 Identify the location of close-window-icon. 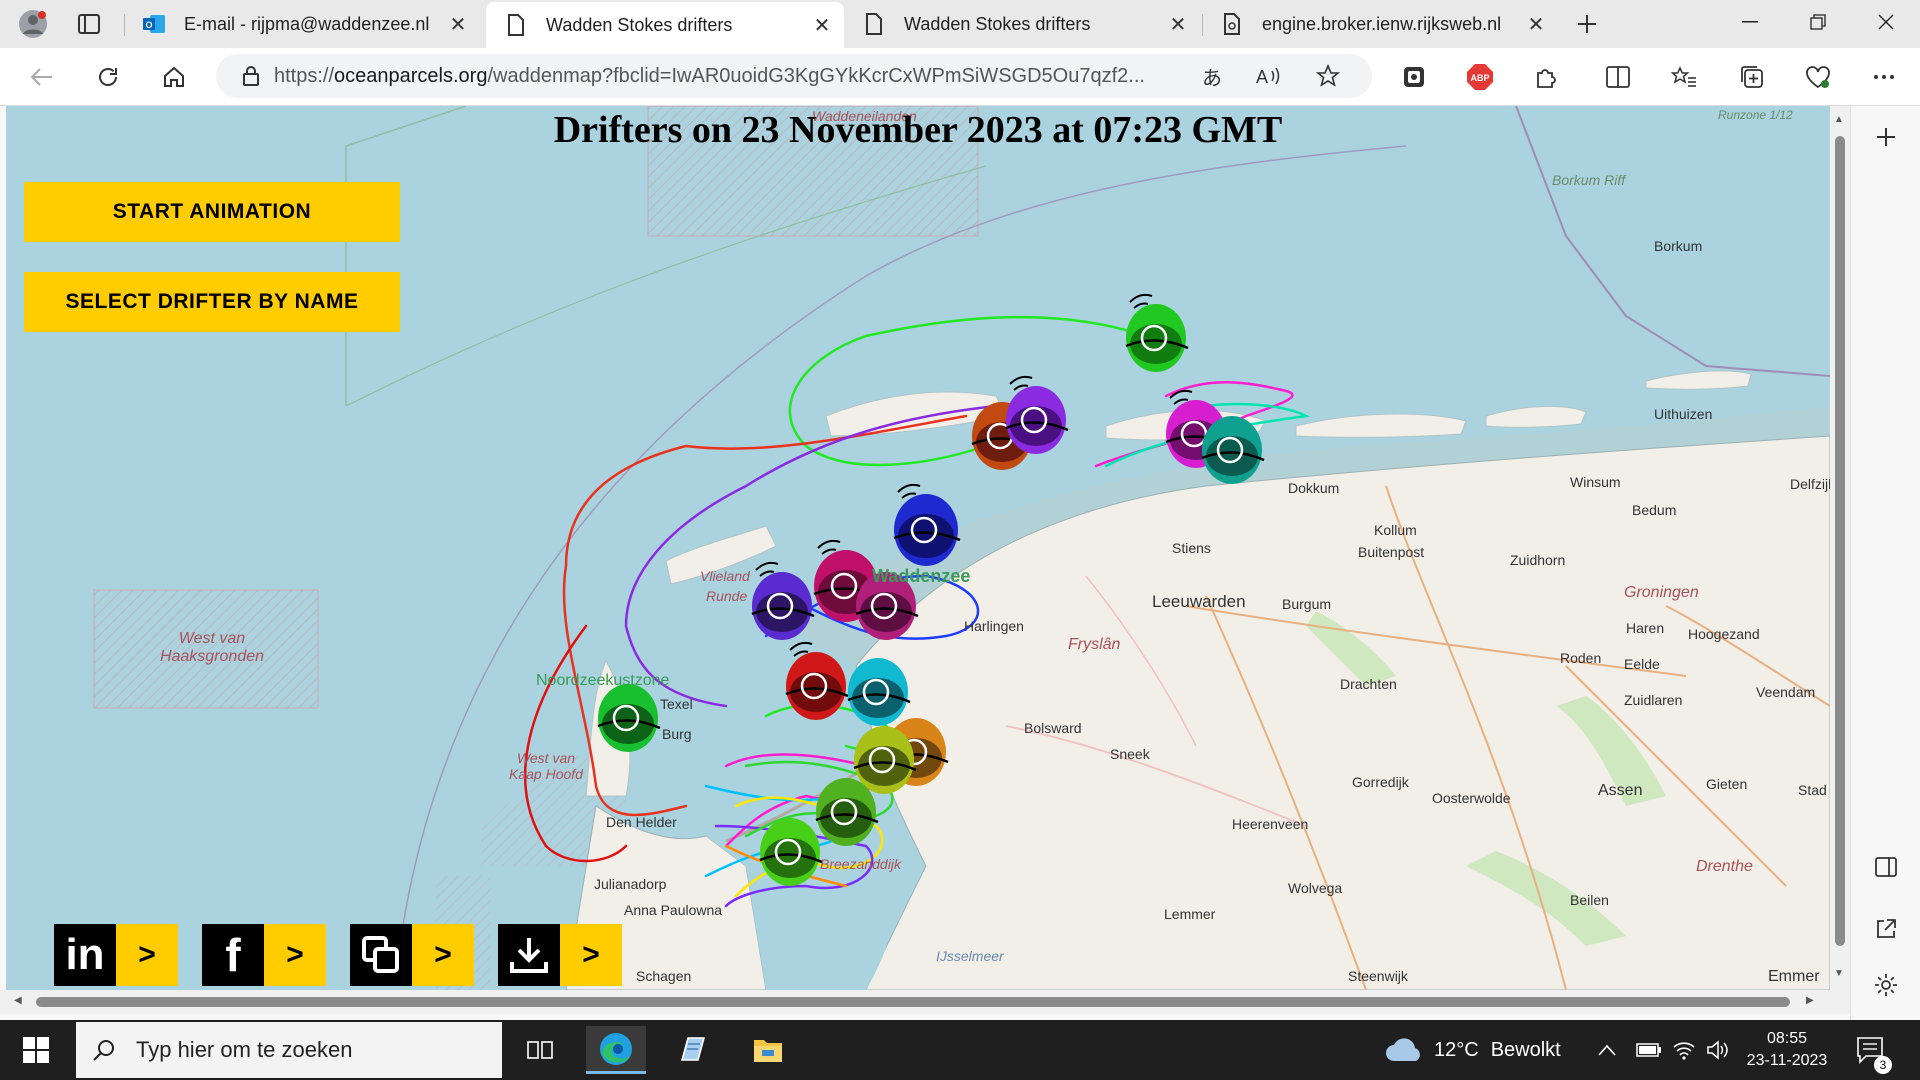
(1886, 22).